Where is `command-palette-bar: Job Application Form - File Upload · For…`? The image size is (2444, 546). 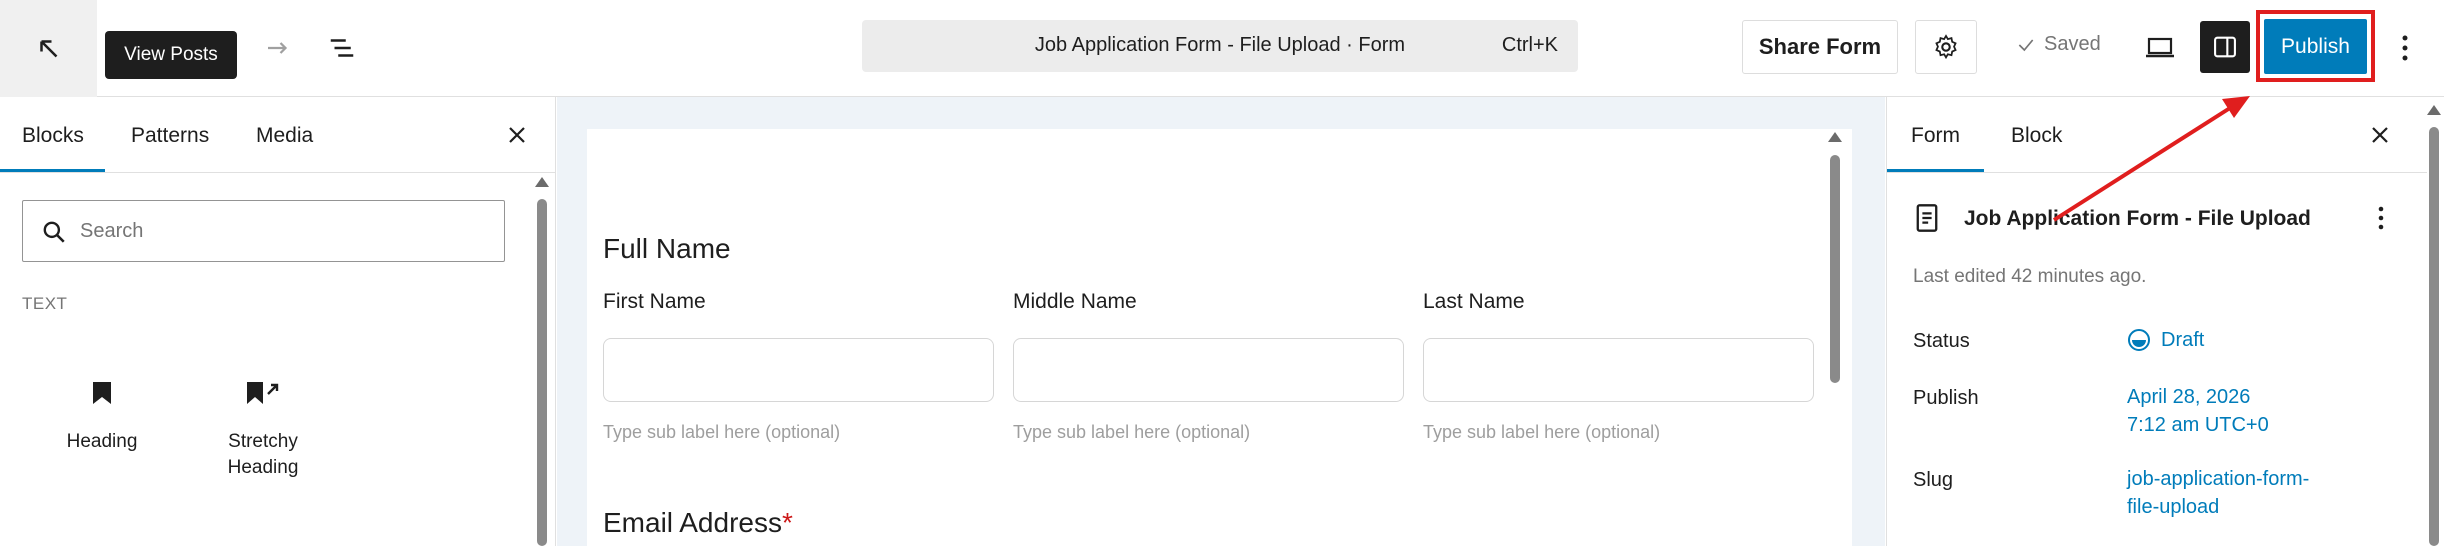
command-palette-bar: Job Application Form - File Upload · For… is located at coordinates (1220, 46).